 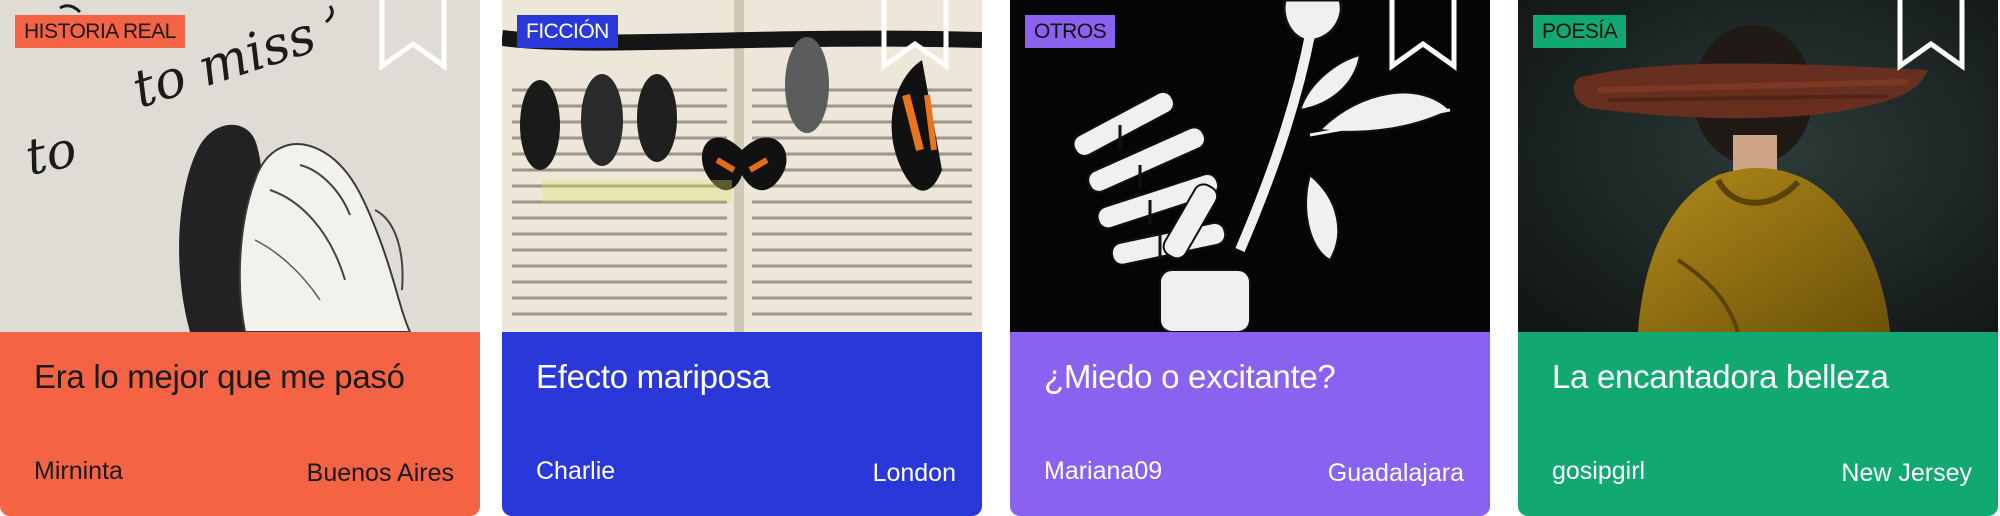 What do you see at coordinates (1598, 471) in the screenshot?
I see `author-name: gosipgirl` at bounding box center [1598, 471].